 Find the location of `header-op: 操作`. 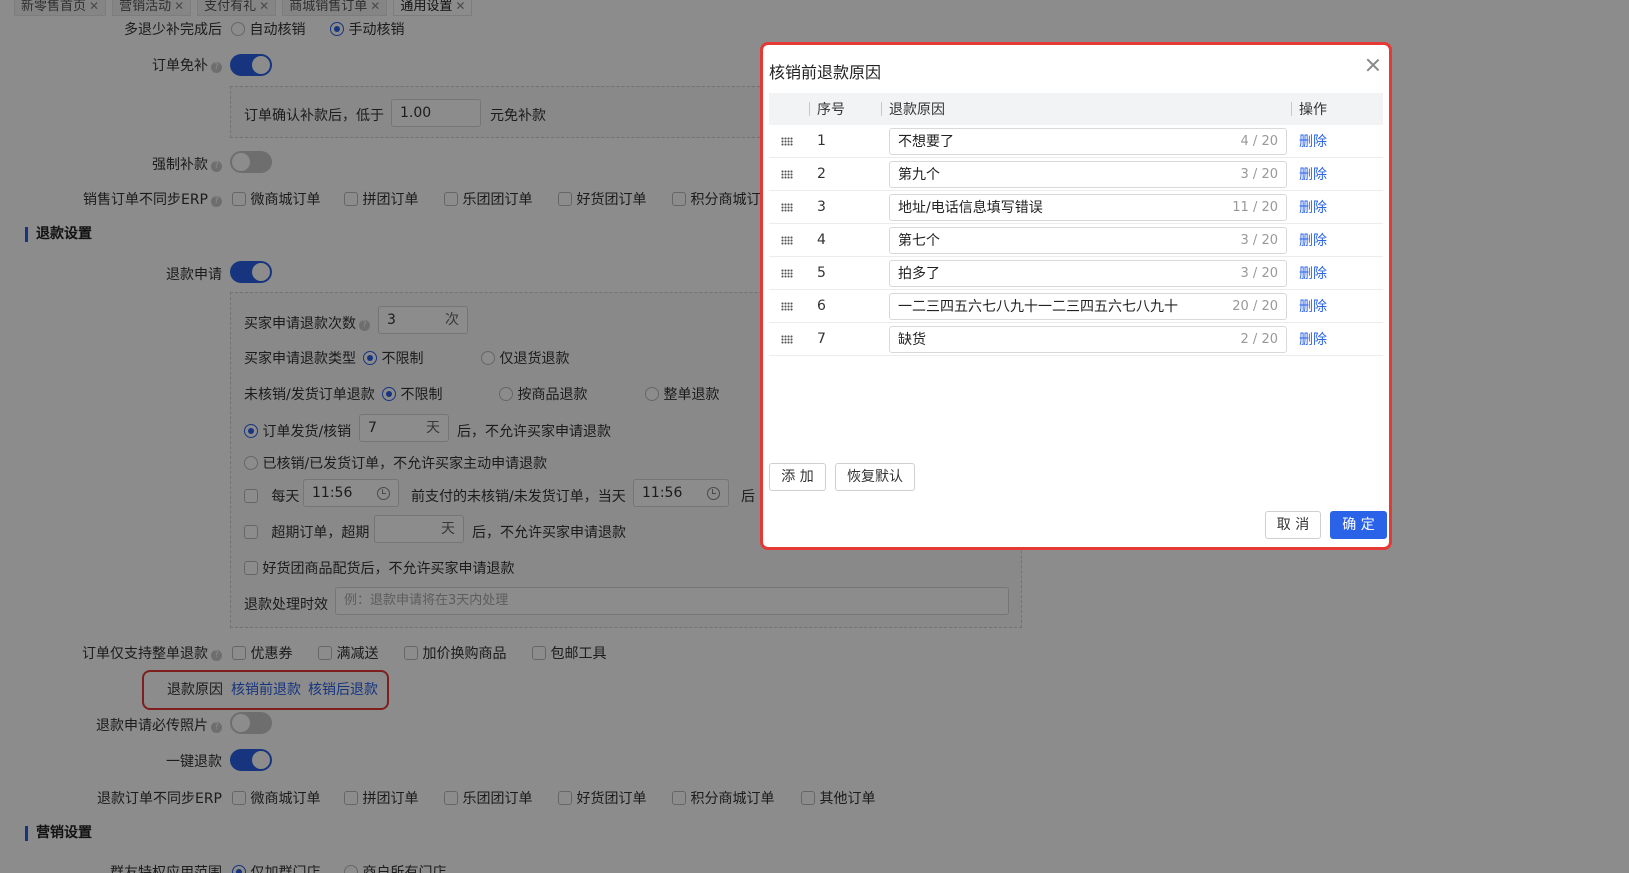

header-op: 操作 is located at coordinates (1337, 109).